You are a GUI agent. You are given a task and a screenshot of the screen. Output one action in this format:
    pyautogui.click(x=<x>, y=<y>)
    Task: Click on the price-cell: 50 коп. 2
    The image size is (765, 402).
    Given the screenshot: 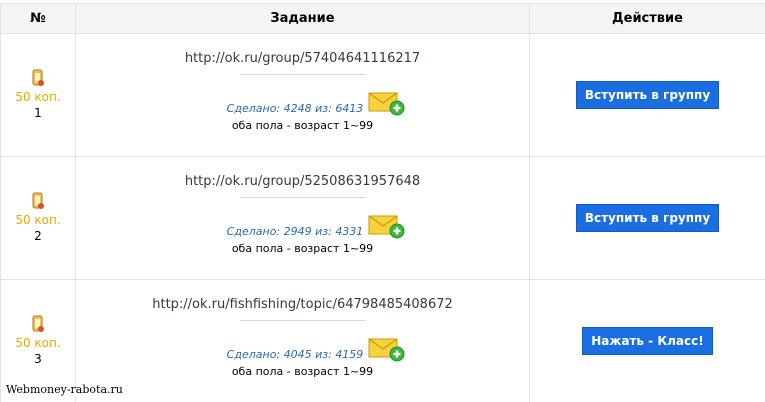 What is the action you would take?
    pyautogui.click(x=38, y=218)
    